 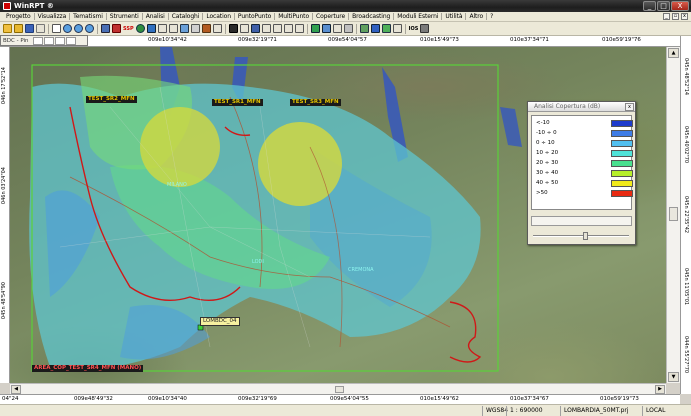 What do you see at coordinates (581, 221) in the screenshot?
I see `legend-scrollbar` at bounding box center [581, 221].